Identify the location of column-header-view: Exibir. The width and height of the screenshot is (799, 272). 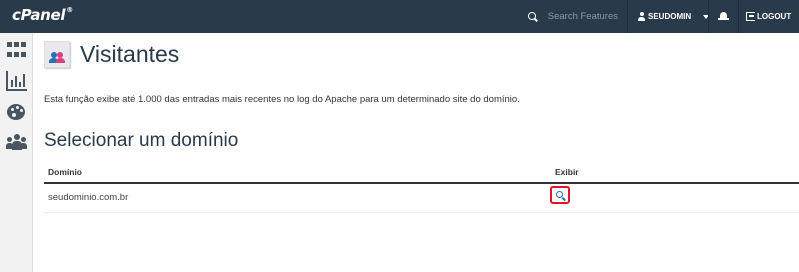
(567, 172).